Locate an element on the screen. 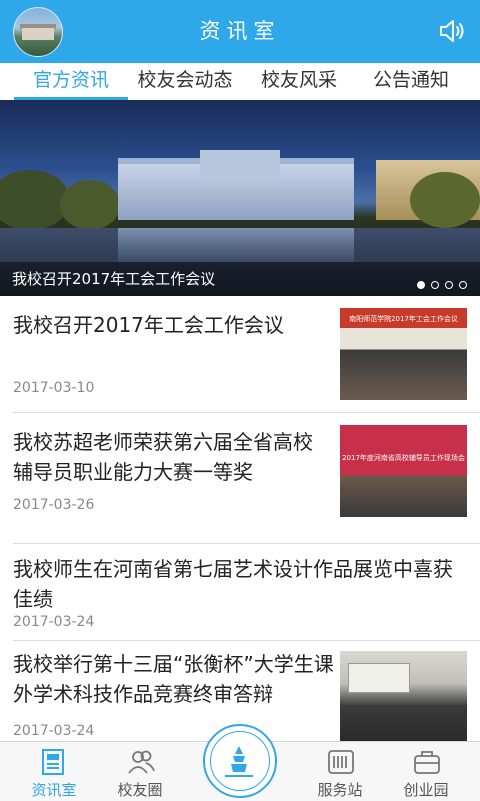 The image size is (480, 801). page-title: 资讯室 is located at coordinates (240, 31).